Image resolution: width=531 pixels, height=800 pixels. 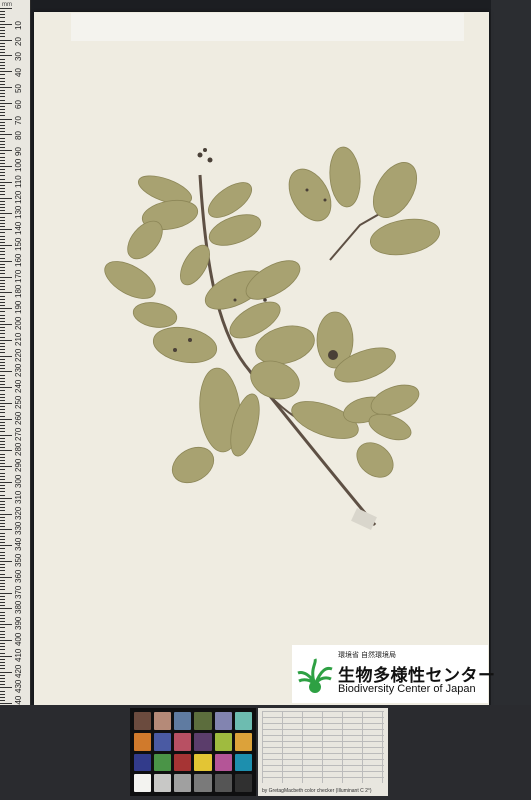 I want to click on ruler-label: 90, so click(x=18, y=152).